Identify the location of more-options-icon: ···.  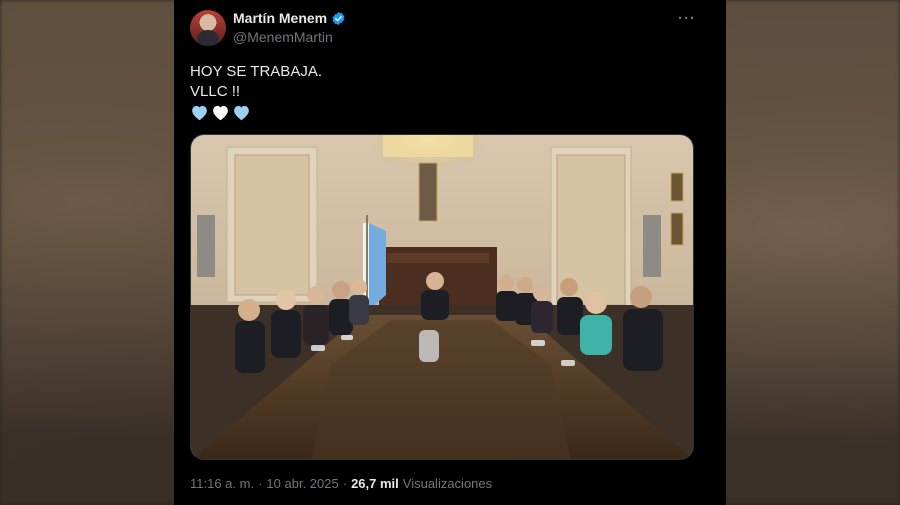
(687, 18).